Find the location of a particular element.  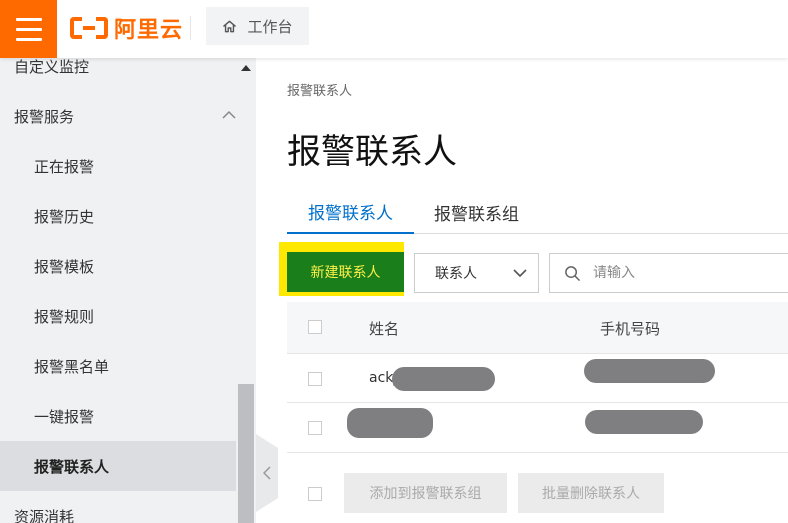

sidebar-item-alarm-blacklist: 报警黑名单 is located at coordinates (118, 366).